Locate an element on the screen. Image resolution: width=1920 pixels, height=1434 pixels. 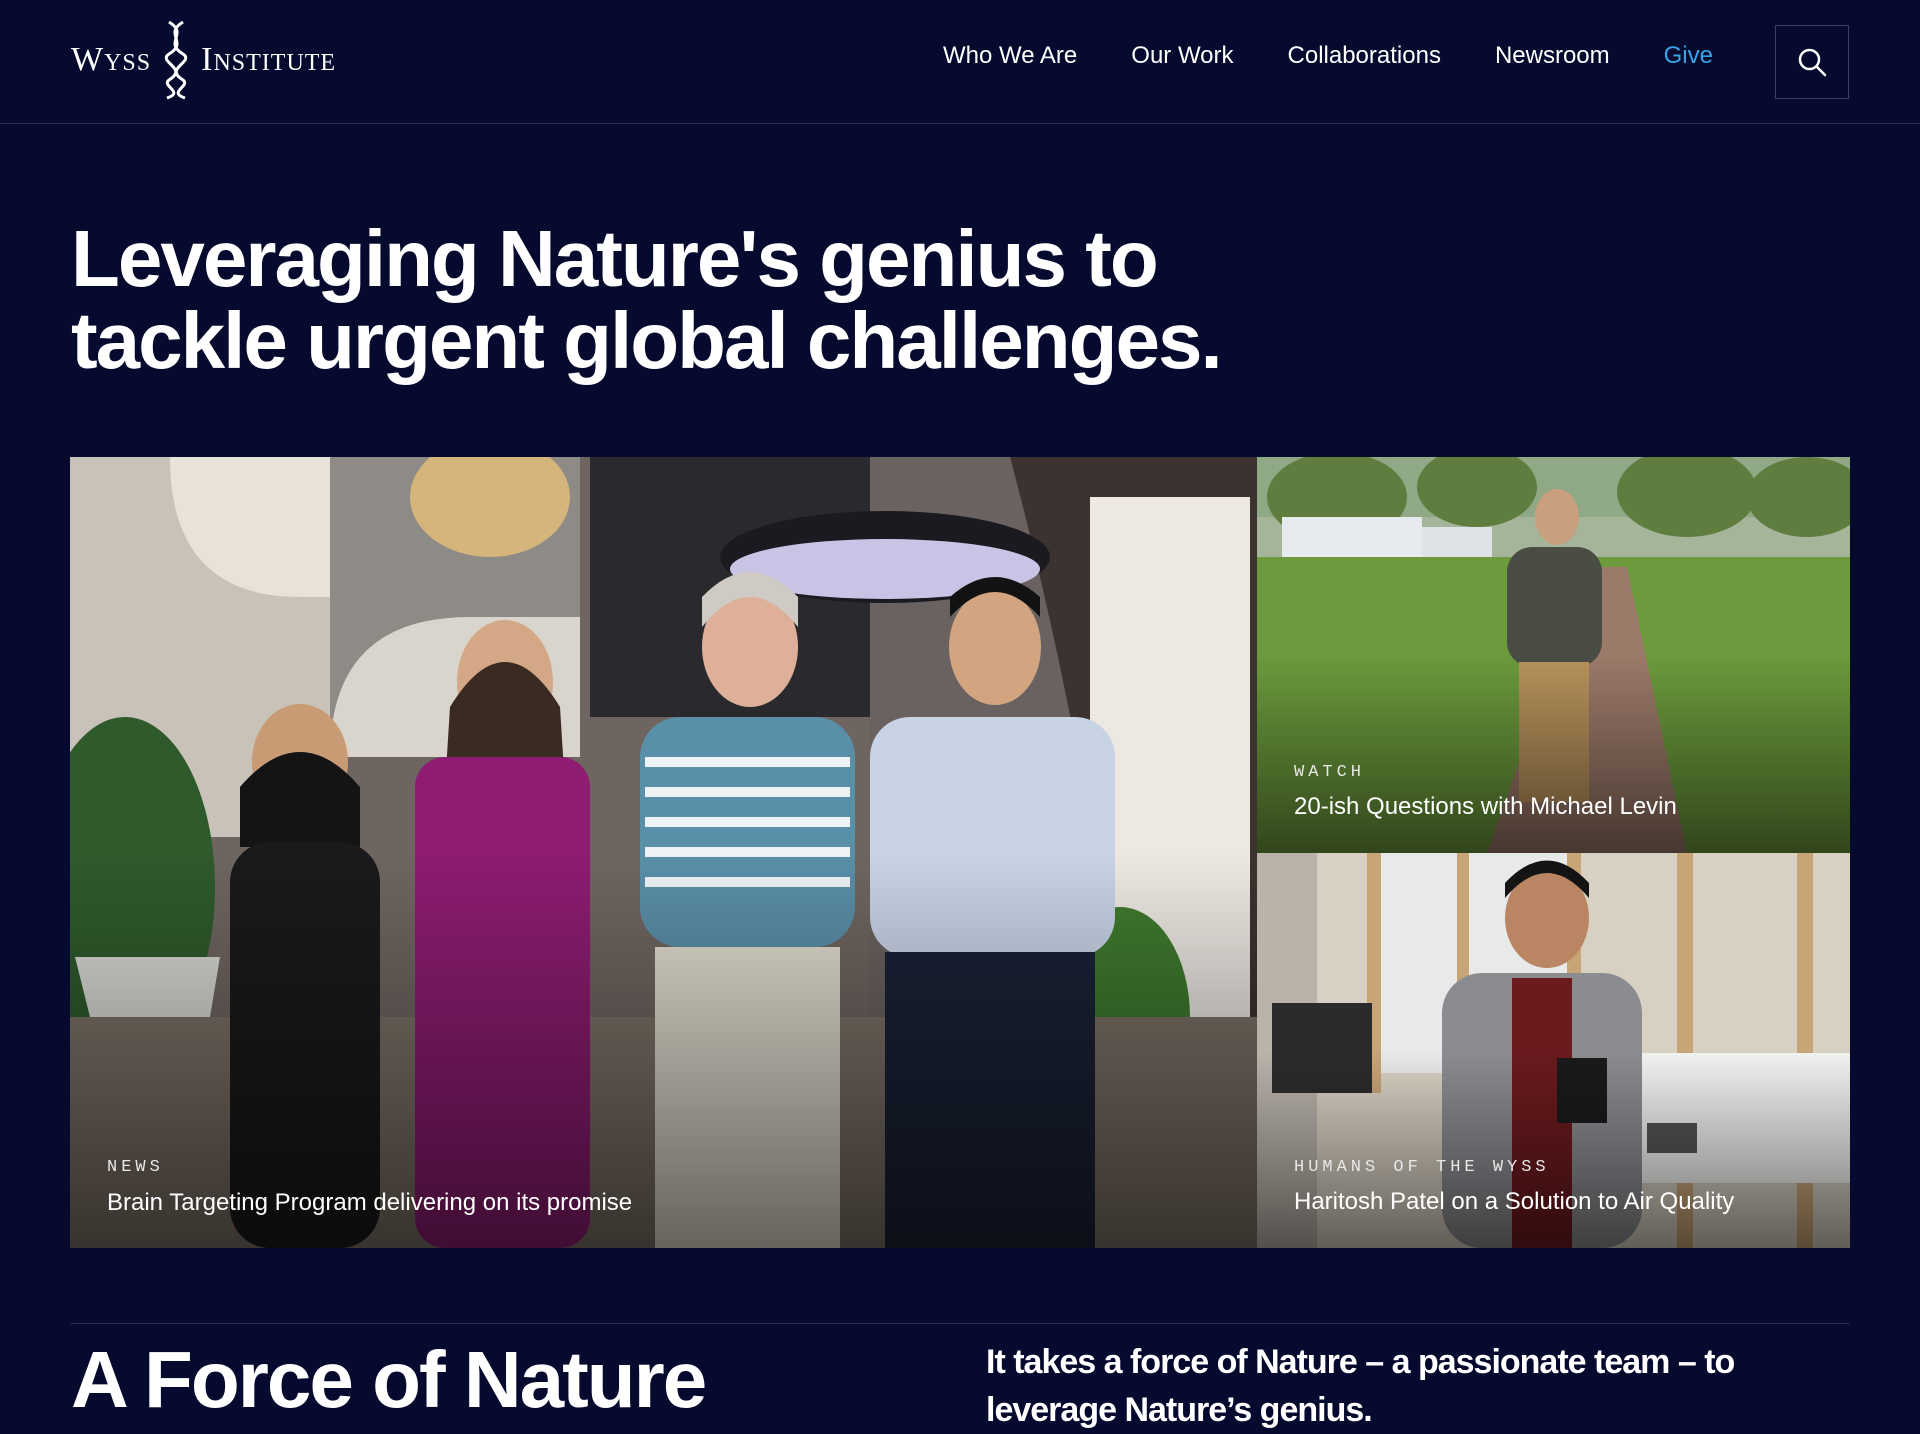
search-icon is located at coordinates (1812, 62).